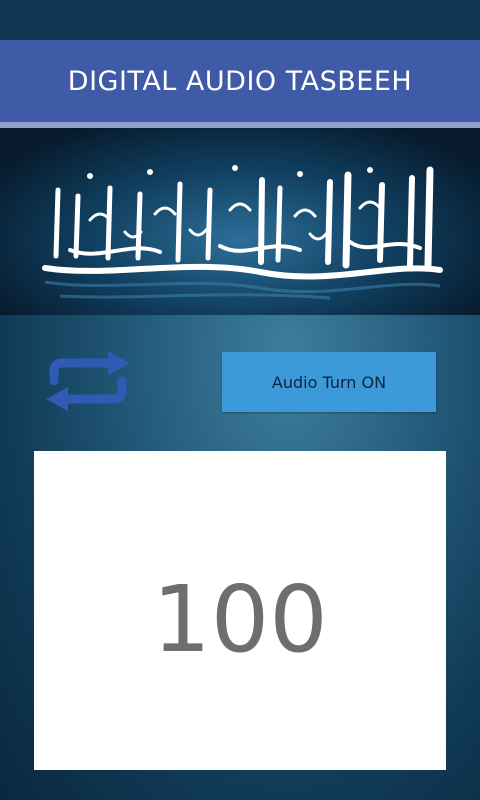 This screenshot has height=800, width=480. What do you see at coordinates (242, 232) in the screenshot?
I see `shahada-calligraphy-image` at bounding box center [242, 232].